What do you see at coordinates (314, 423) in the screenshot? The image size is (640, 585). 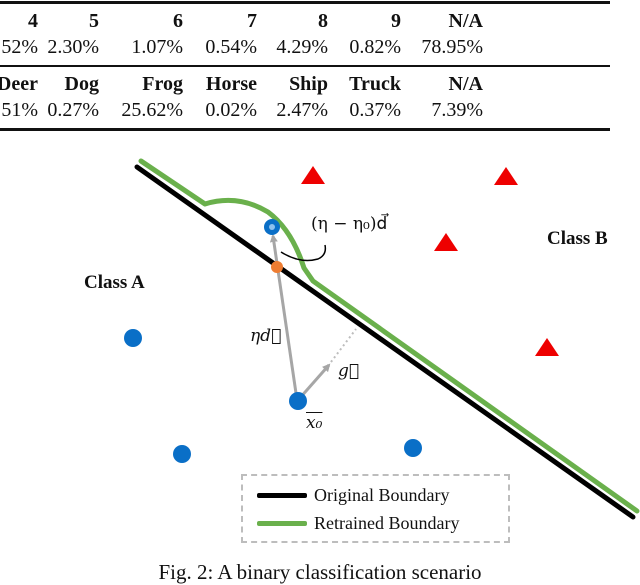 I see `x0-label: x₀` at bounding box center [314, 423].